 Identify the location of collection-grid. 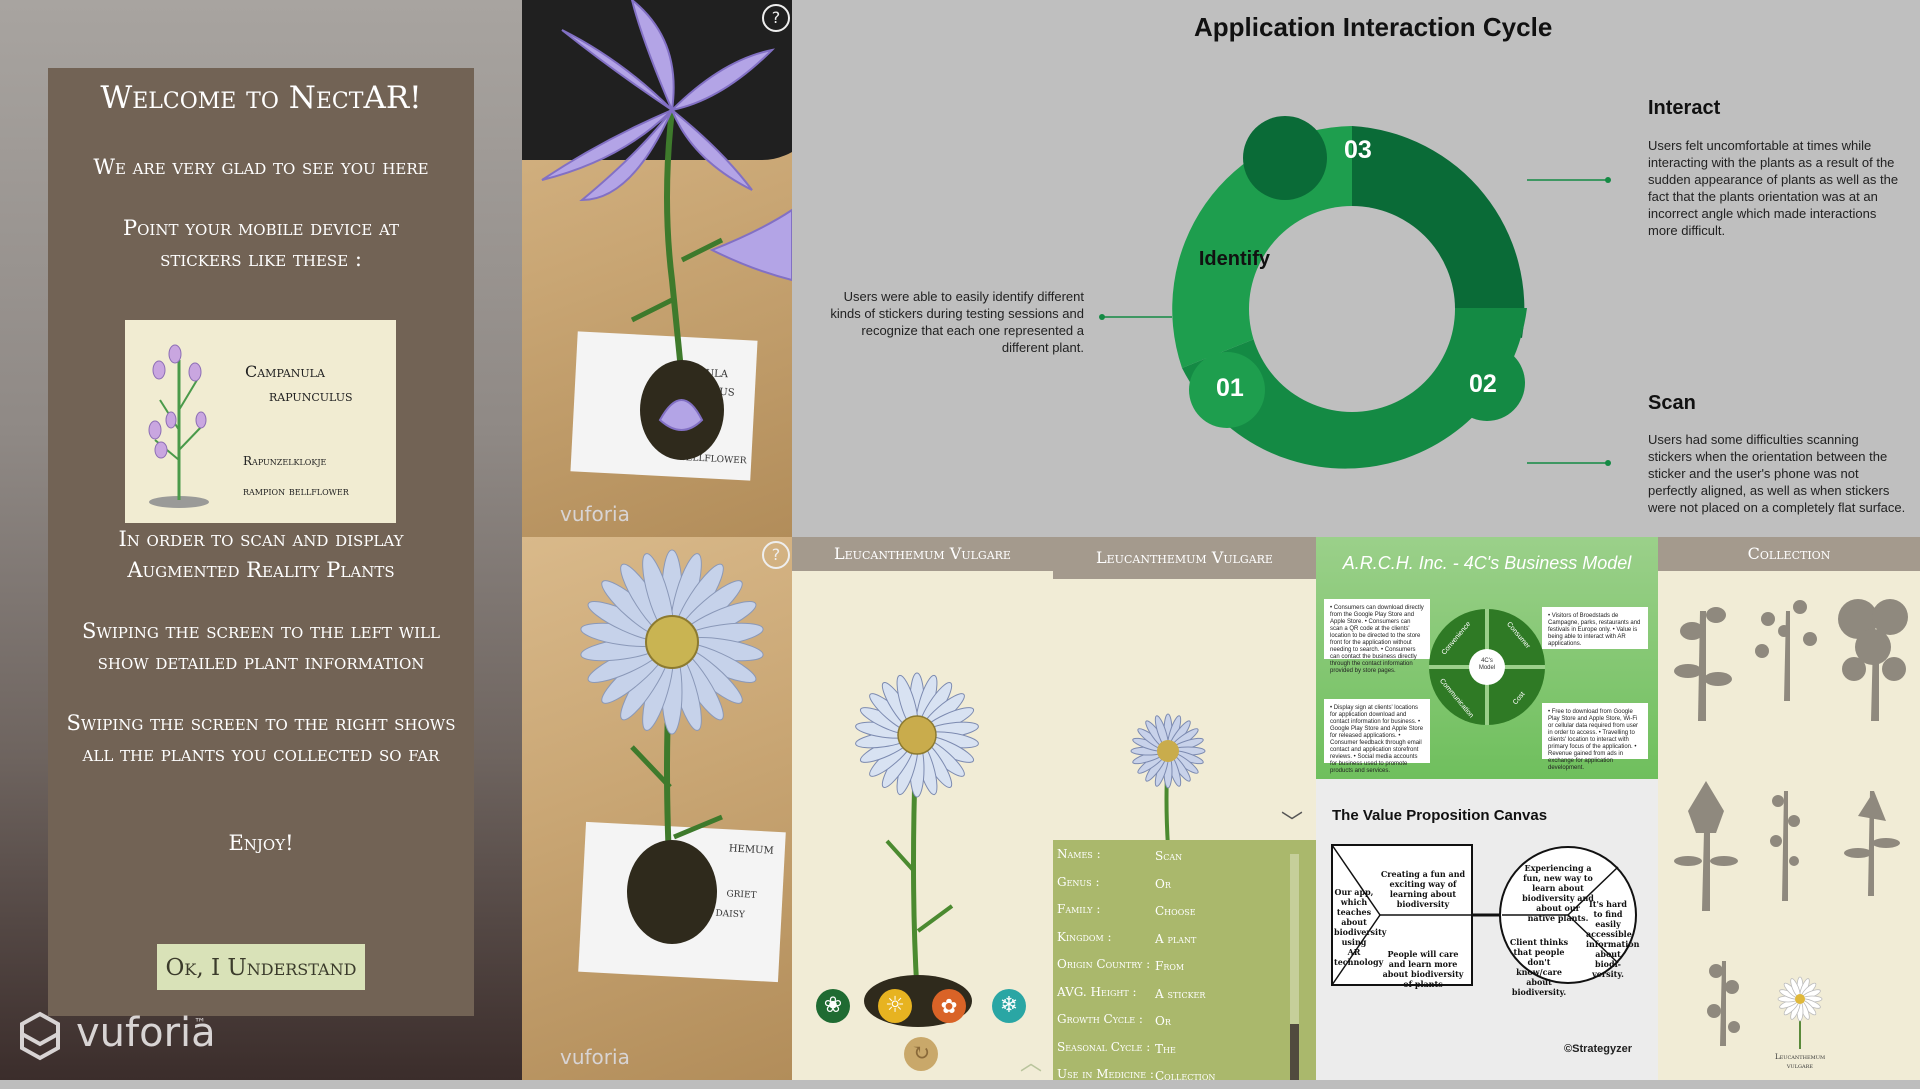
(1791, 824).